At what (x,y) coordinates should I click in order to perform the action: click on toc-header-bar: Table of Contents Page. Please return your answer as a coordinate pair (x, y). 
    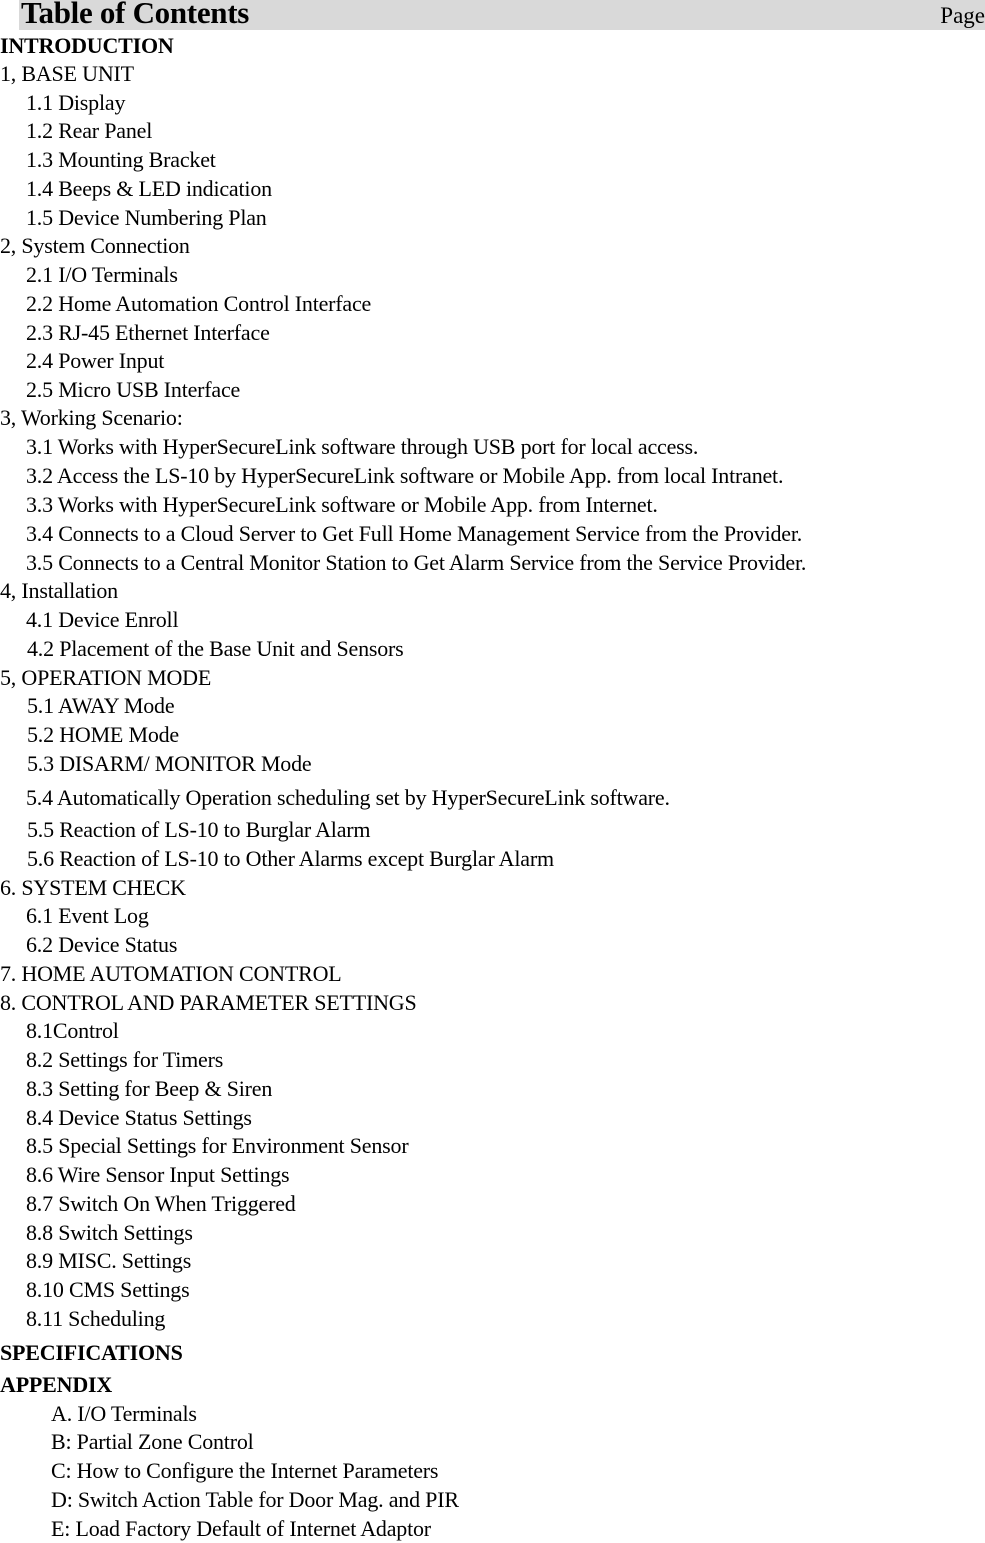
    Looking at the image, I should click on (502, 15).